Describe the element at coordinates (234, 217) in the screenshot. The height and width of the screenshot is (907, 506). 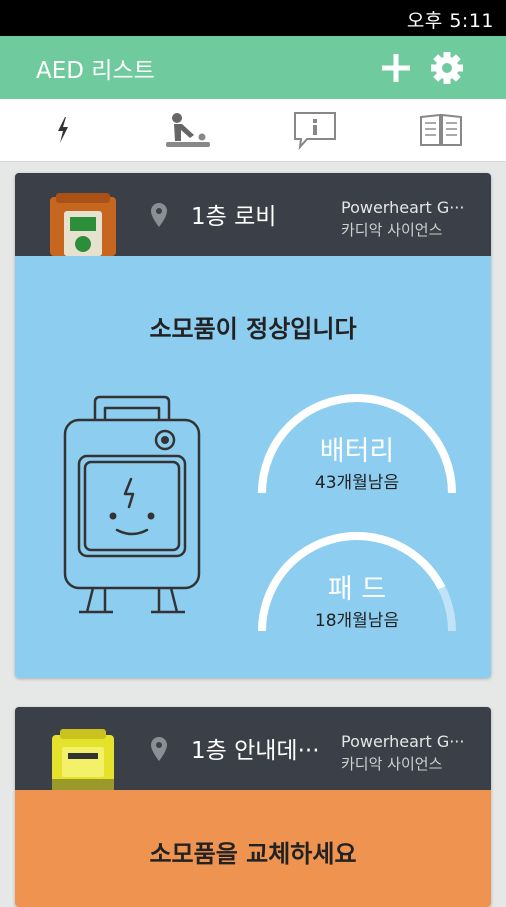
I see `location-label: 1층 로비` at that location.